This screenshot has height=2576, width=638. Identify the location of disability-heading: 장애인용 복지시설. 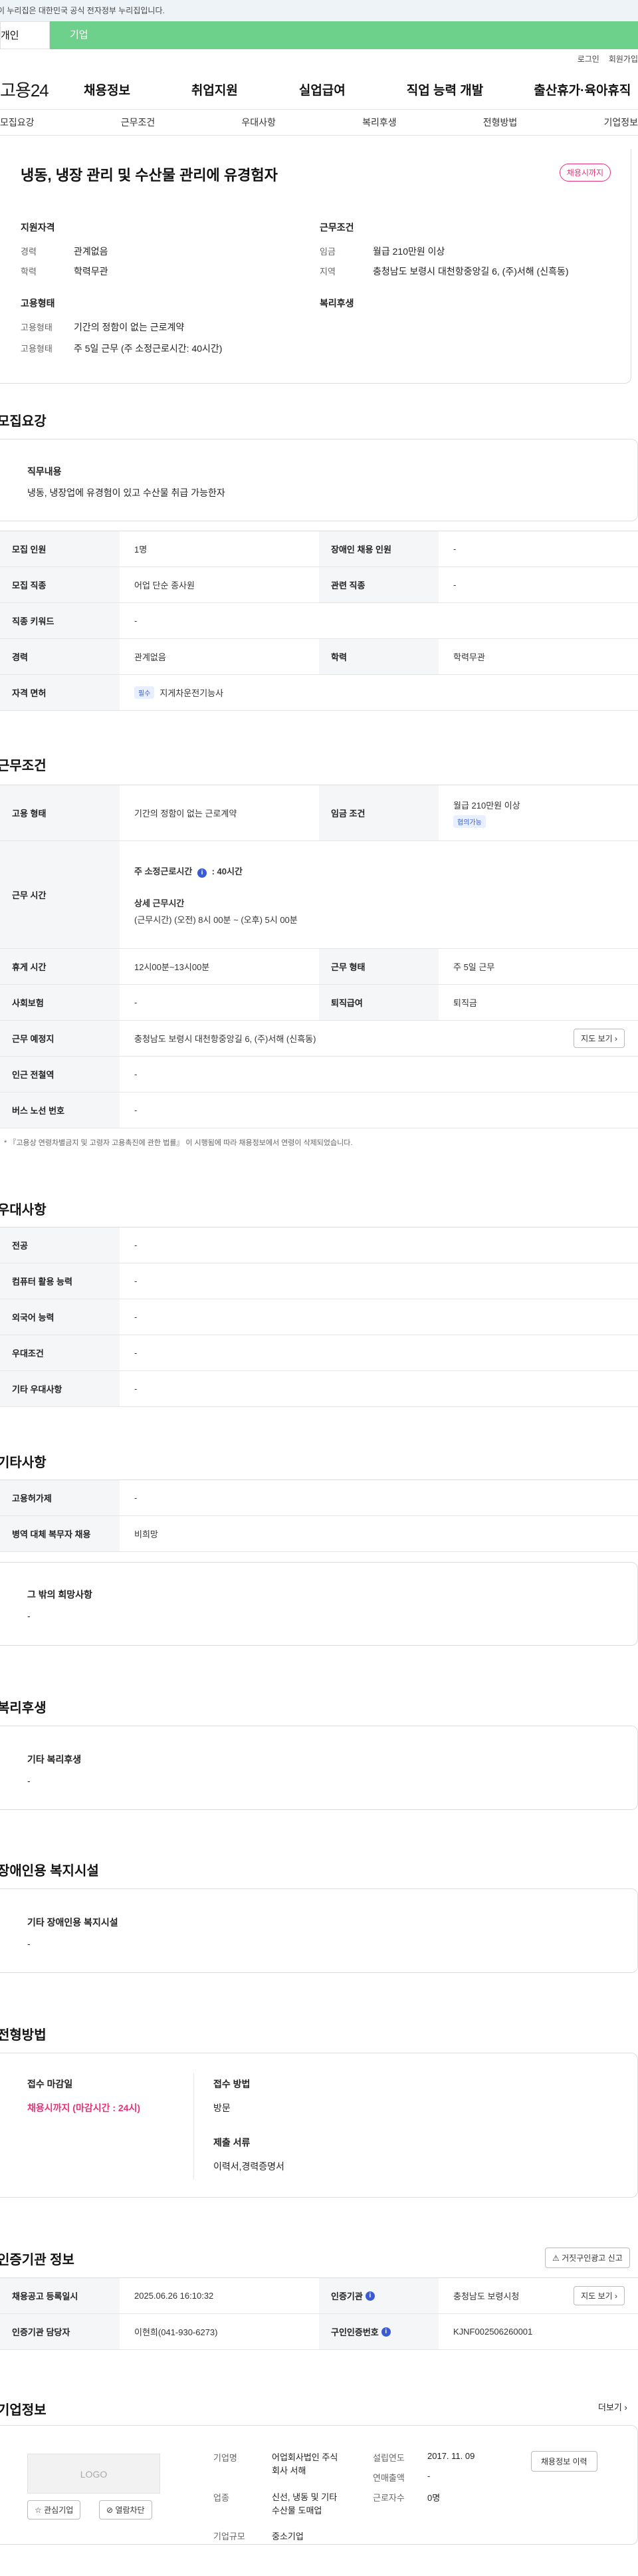
(50, 1871).